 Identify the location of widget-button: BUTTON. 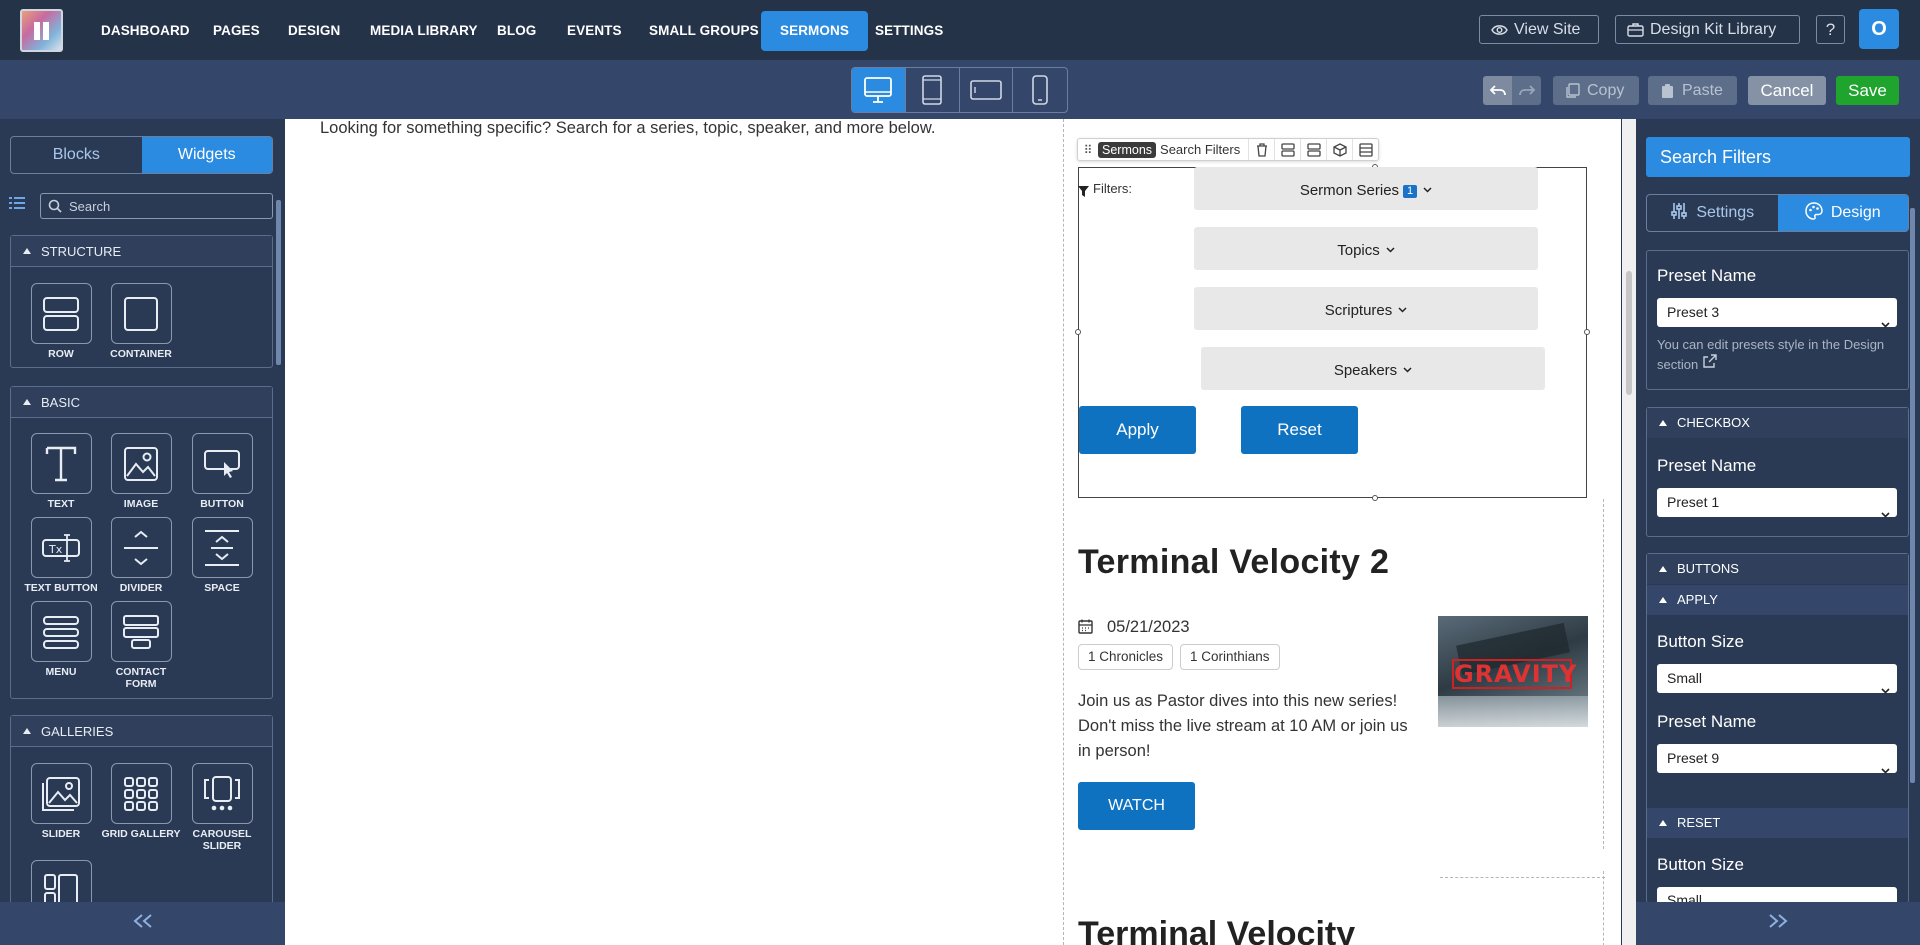
(222, 471).